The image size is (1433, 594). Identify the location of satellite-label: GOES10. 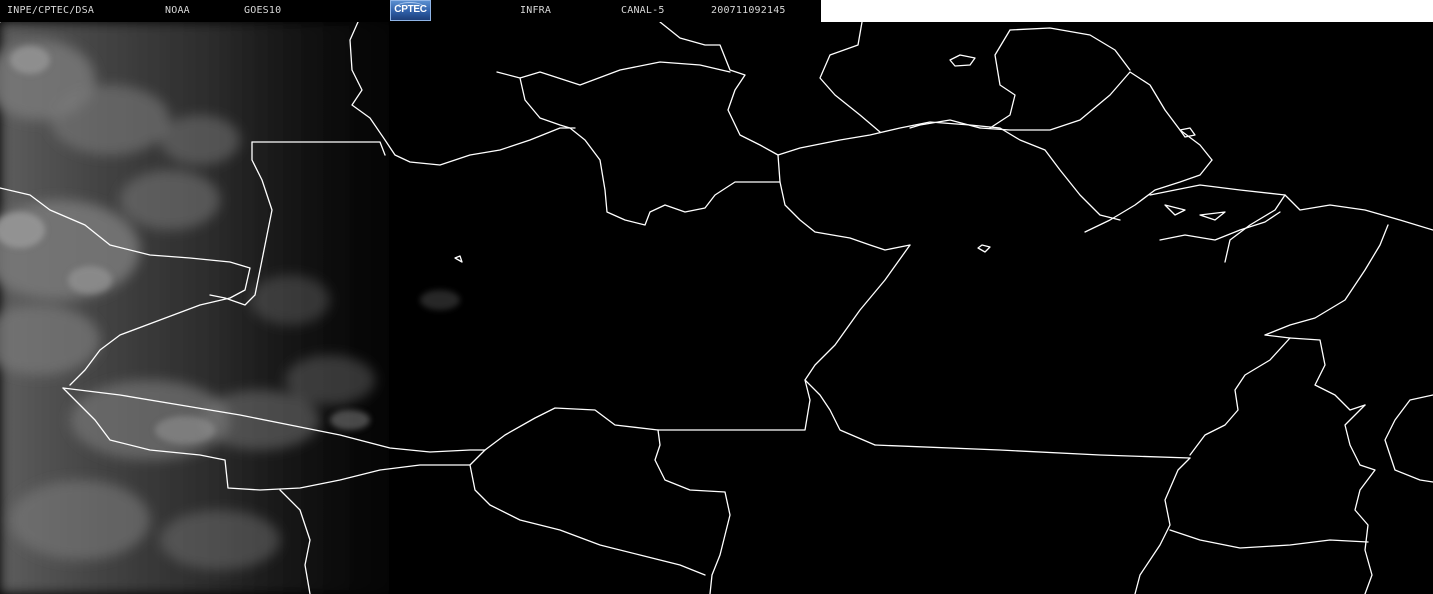
(263, 10).